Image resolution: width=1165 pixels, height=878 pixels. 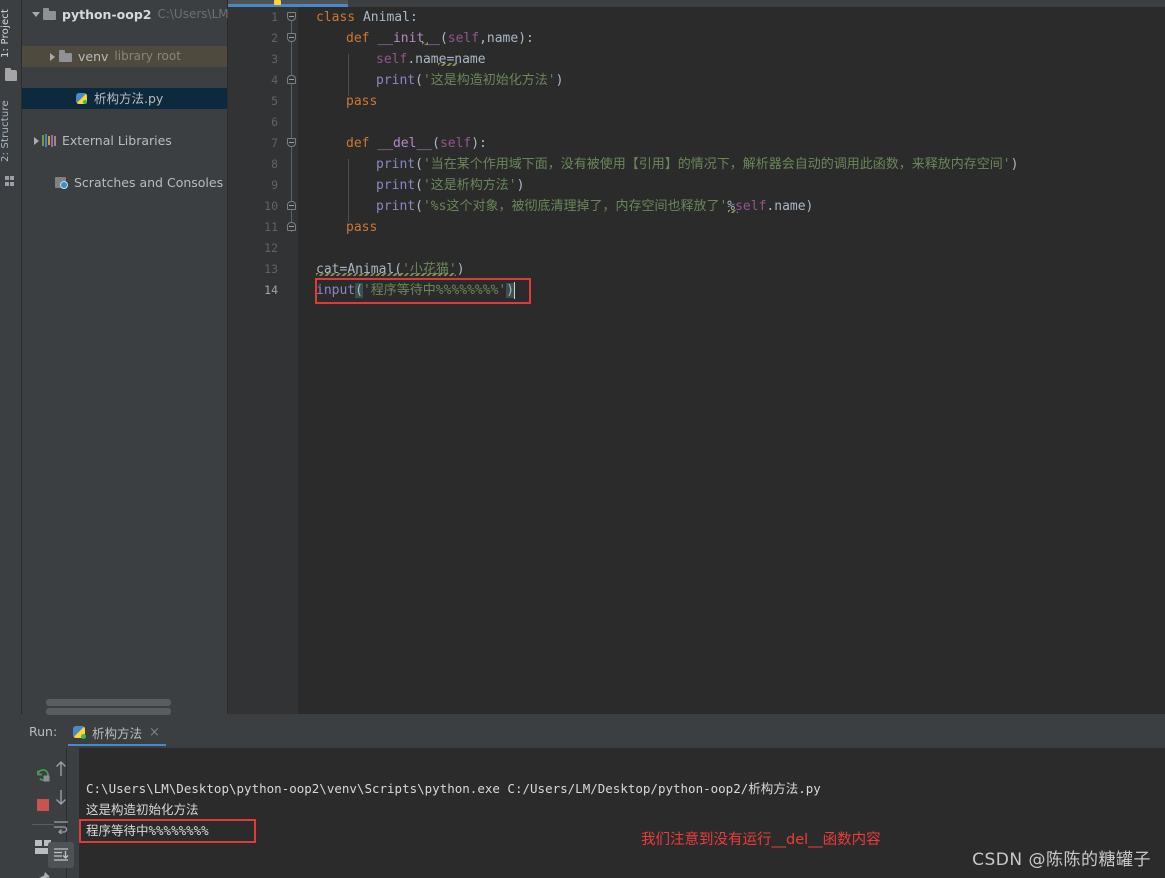 I want to click on token-function: __init__, so click(x=408, y=38).